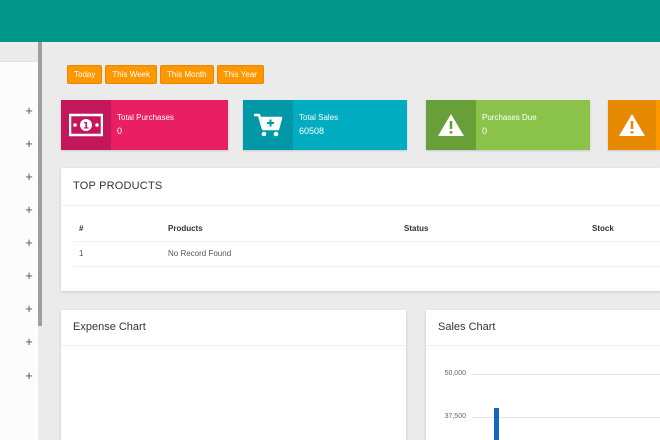 The height and width of the screenshot is (440, 660). Describe the element at coordinates (509, 117) in the screenshot. I see `stat-label: Purchases Due` at that location.